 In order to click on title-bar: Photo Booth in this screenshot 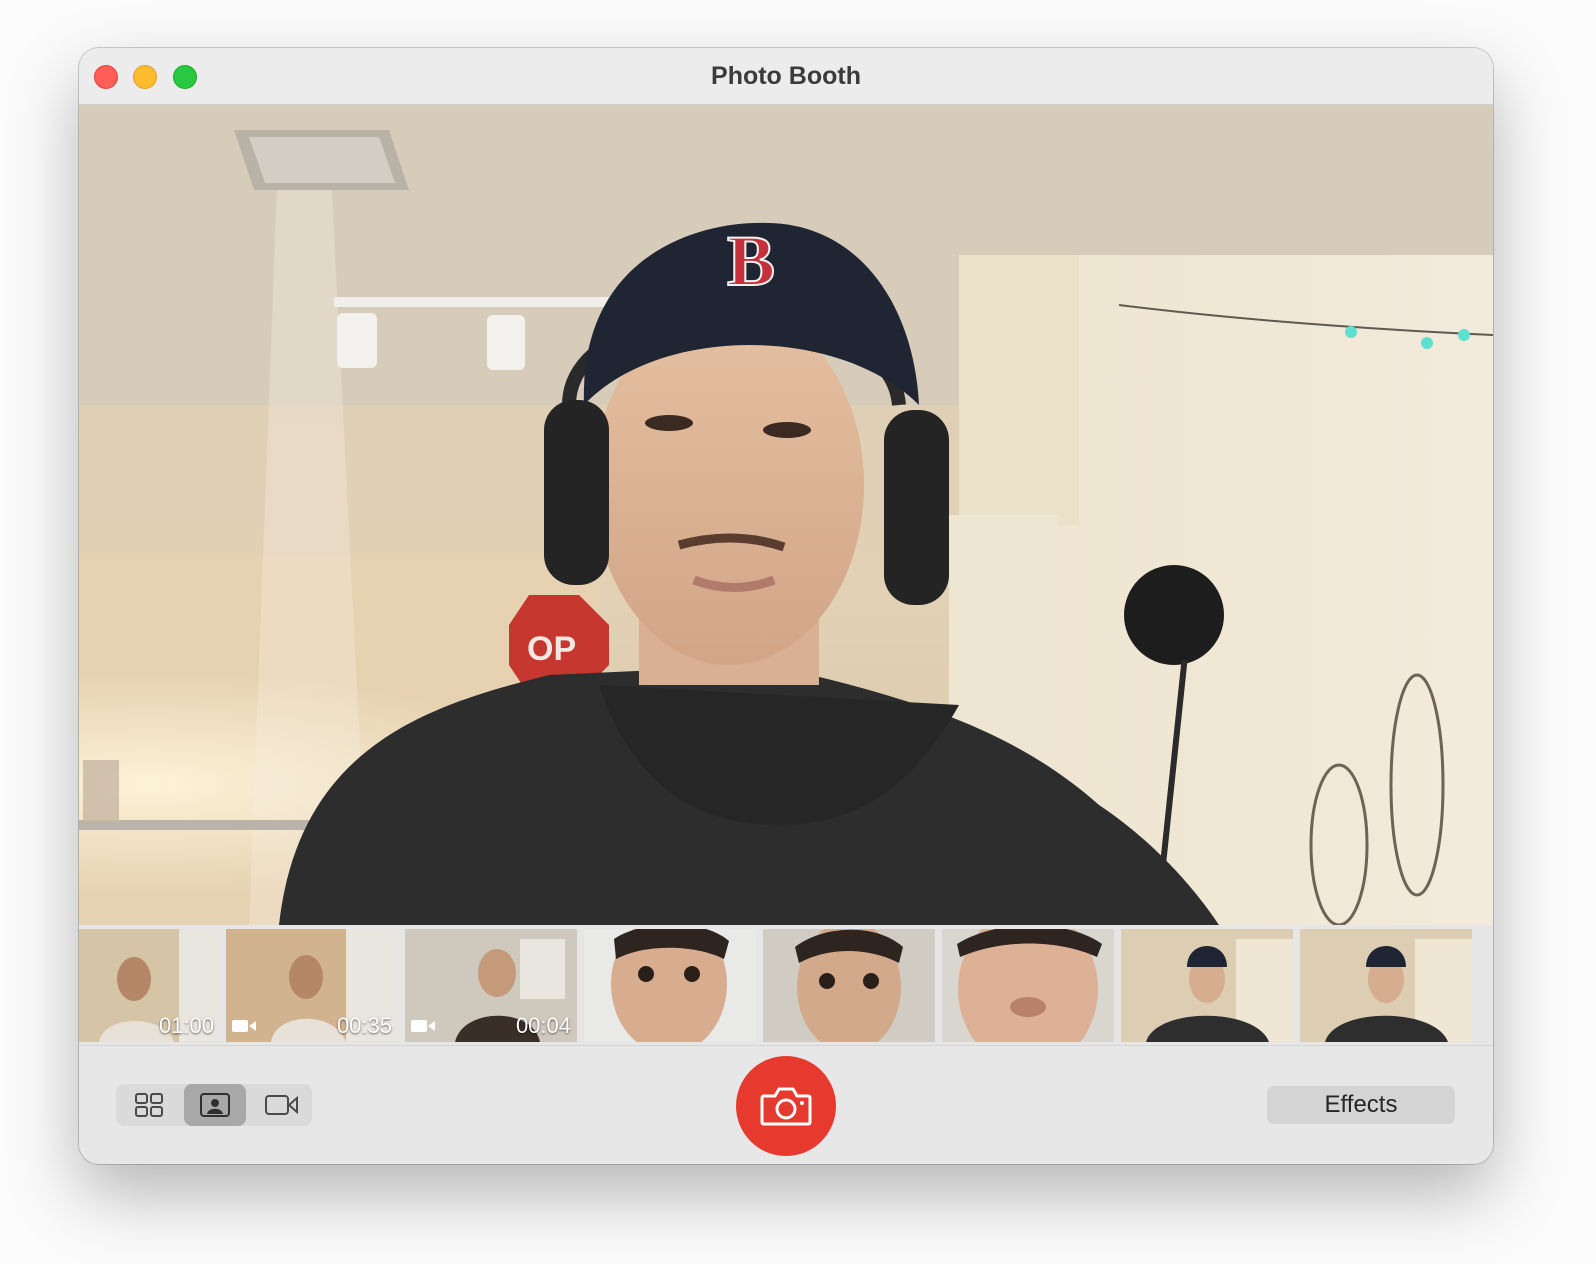, I will do `click(786, 76)`.